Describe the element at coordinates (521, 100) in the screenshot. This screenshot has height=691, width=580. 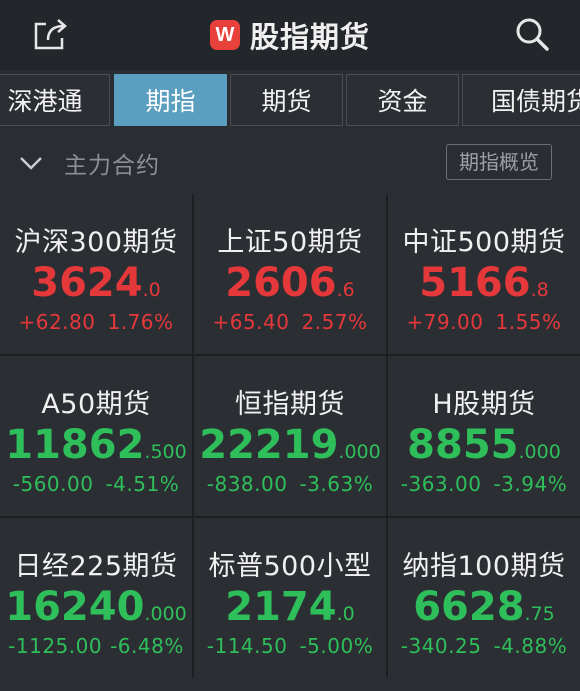
I see `tab-guozhai-qihuo: 国债期货` at that location.